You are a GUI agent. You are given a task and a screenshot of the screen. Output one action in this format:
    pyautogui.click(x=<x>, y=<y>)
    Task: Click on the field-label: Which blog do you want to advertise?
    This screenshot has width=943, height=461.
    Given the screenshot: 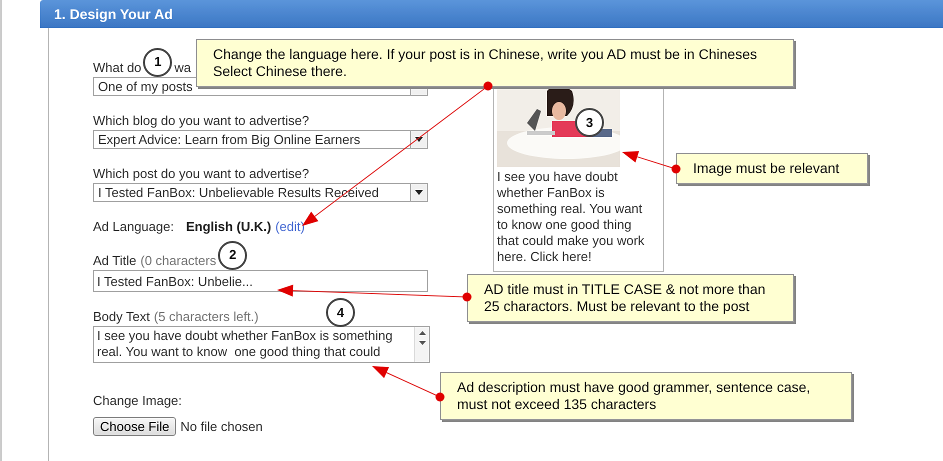 What is the action you would take?
    pyautogui.click(x=201, y=121)
    